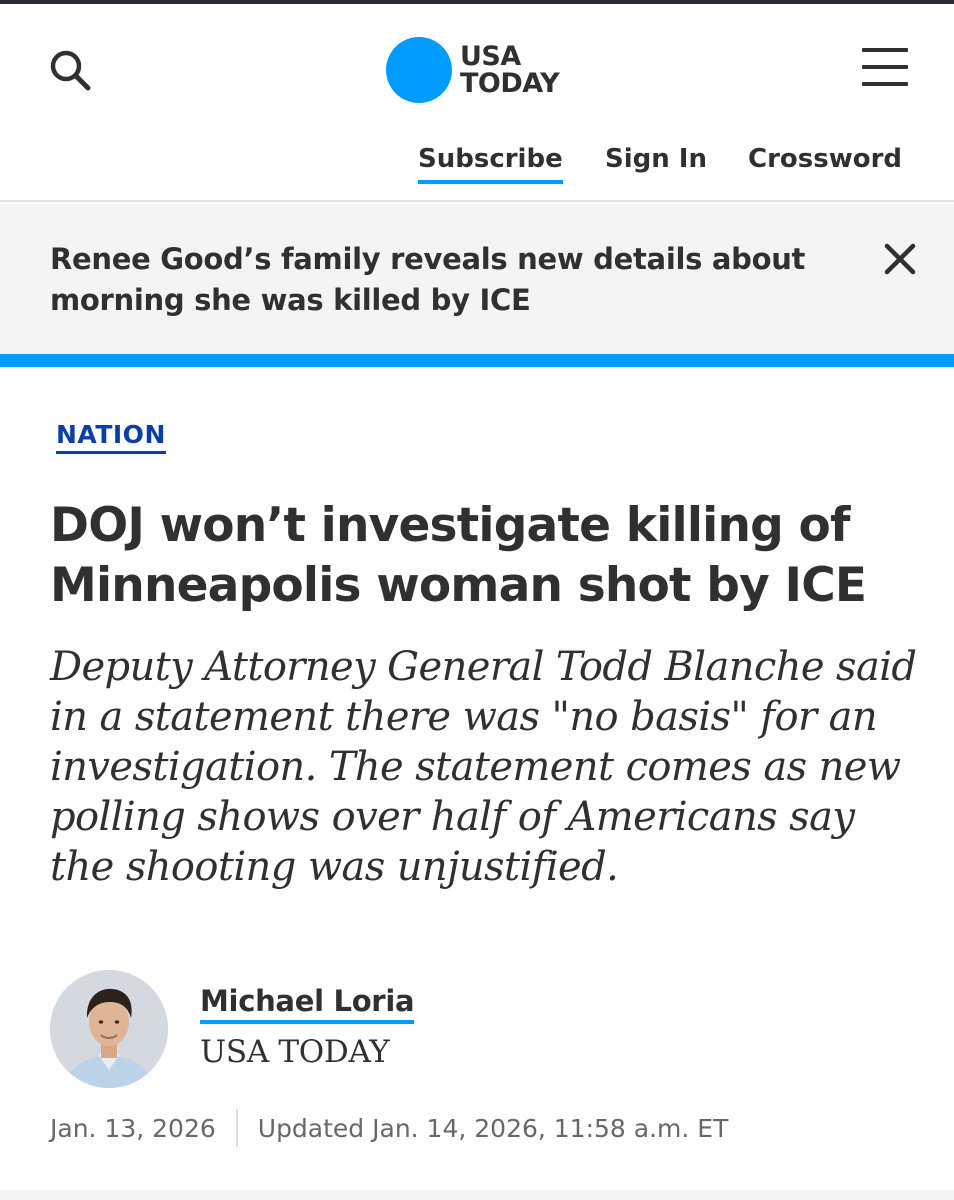  What do you see at coordinates (825, 159) in the screenshot?
I see `crossword-link: Crossword` at bounding box center [825, 159].